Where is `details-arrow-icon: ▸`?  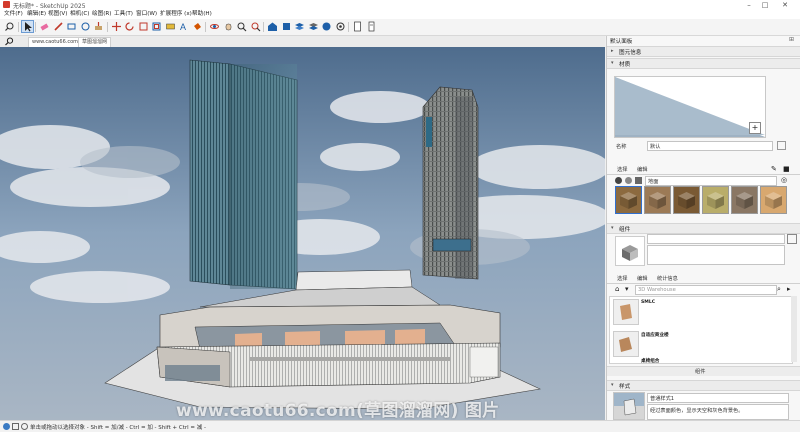 details-arrow-icon: ▸ is located at coordinates (789, 289).